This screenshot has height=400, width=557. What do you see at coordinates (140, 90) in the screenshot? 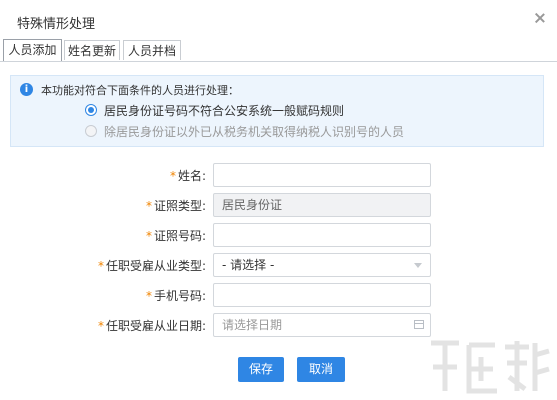
I see `info-text: 本功能对符合下面条件的人员进行处理：` at bounding box center [140, 90].